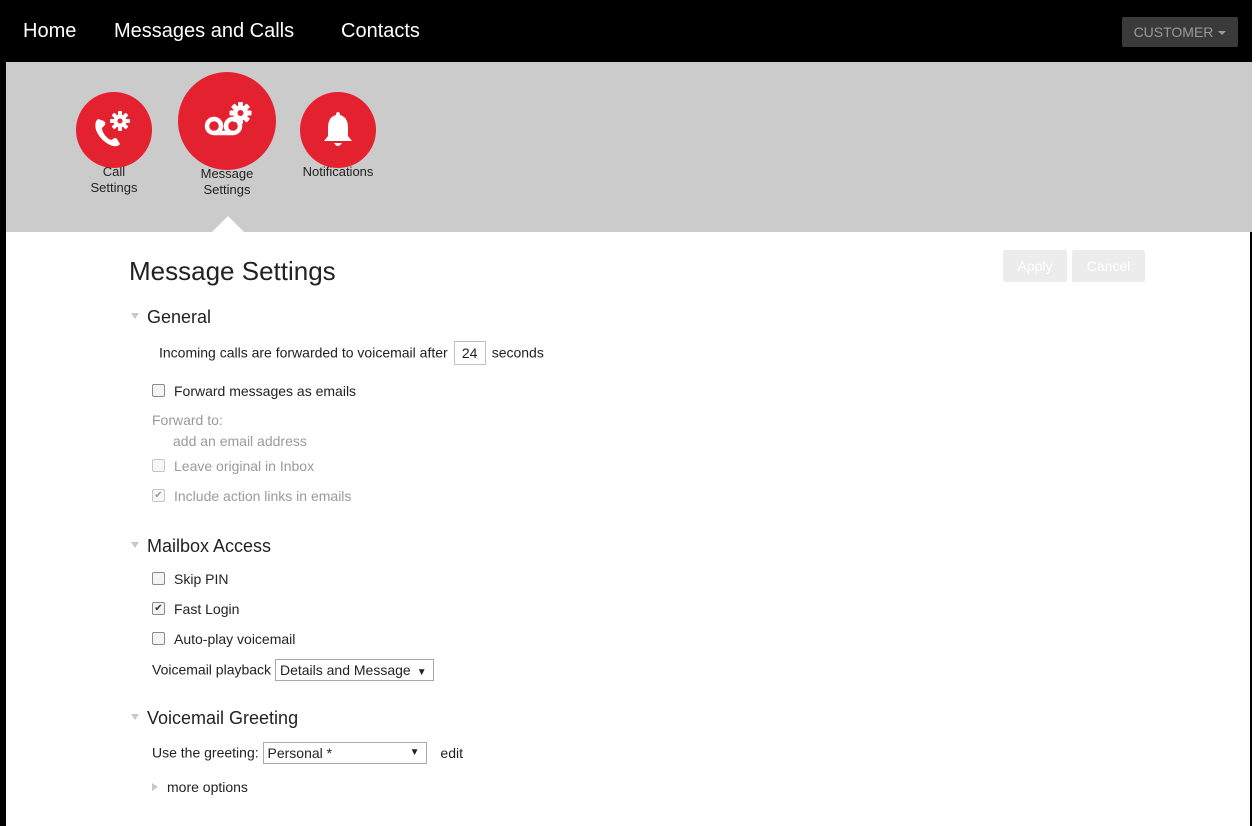 The height and width of the screenshot is (826, 1260). I want to click on call-settings-circle, so click(114, 130).